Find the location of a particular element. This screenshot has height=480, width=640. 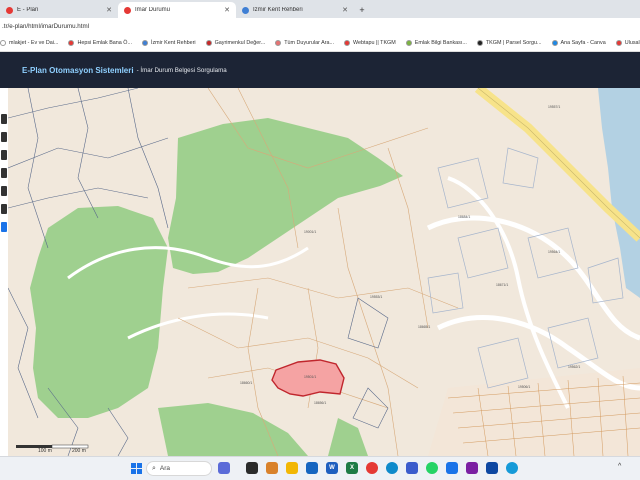

store-icon is located at coordinates (412, 468).